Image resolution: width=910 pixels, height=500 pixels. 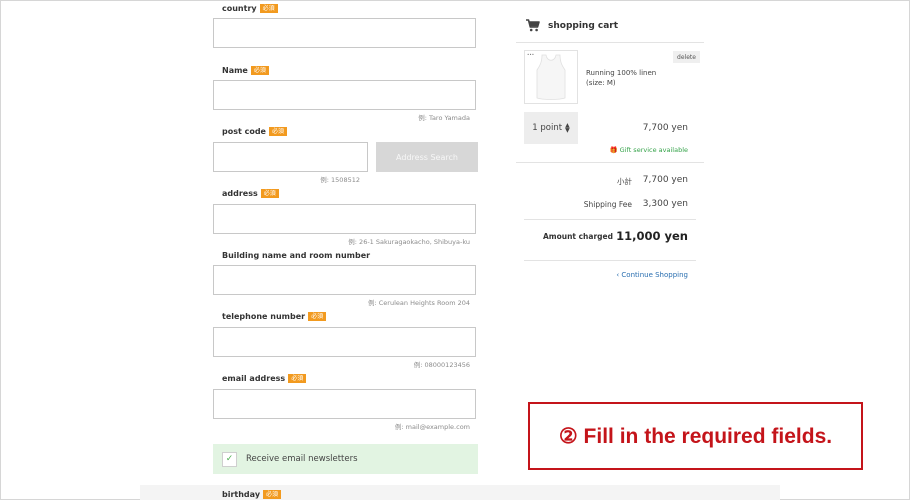 I want to click on name-label-text: Name, so click(x=235, y=70).